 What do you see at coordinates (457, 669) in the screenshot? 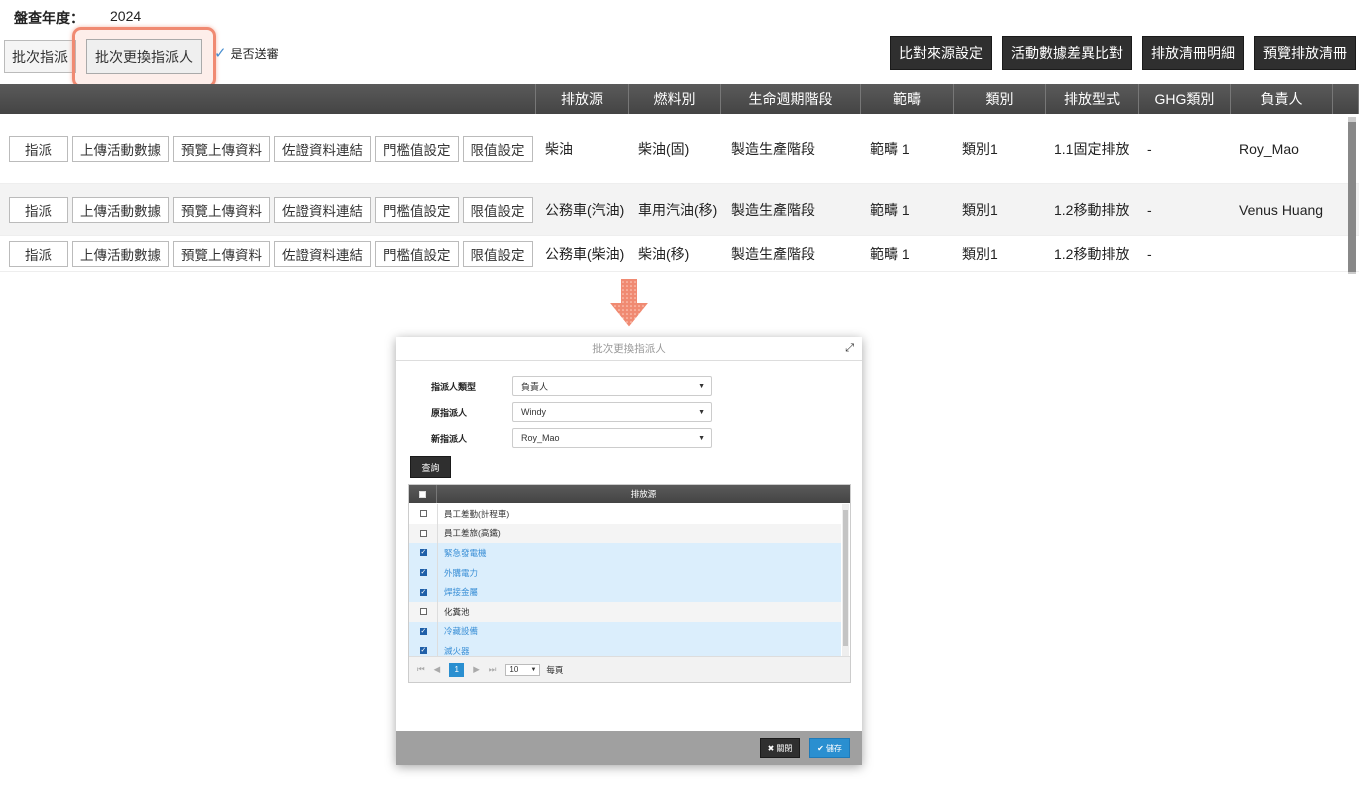
I see `current-page: 1` at bounding box center [457, 669].